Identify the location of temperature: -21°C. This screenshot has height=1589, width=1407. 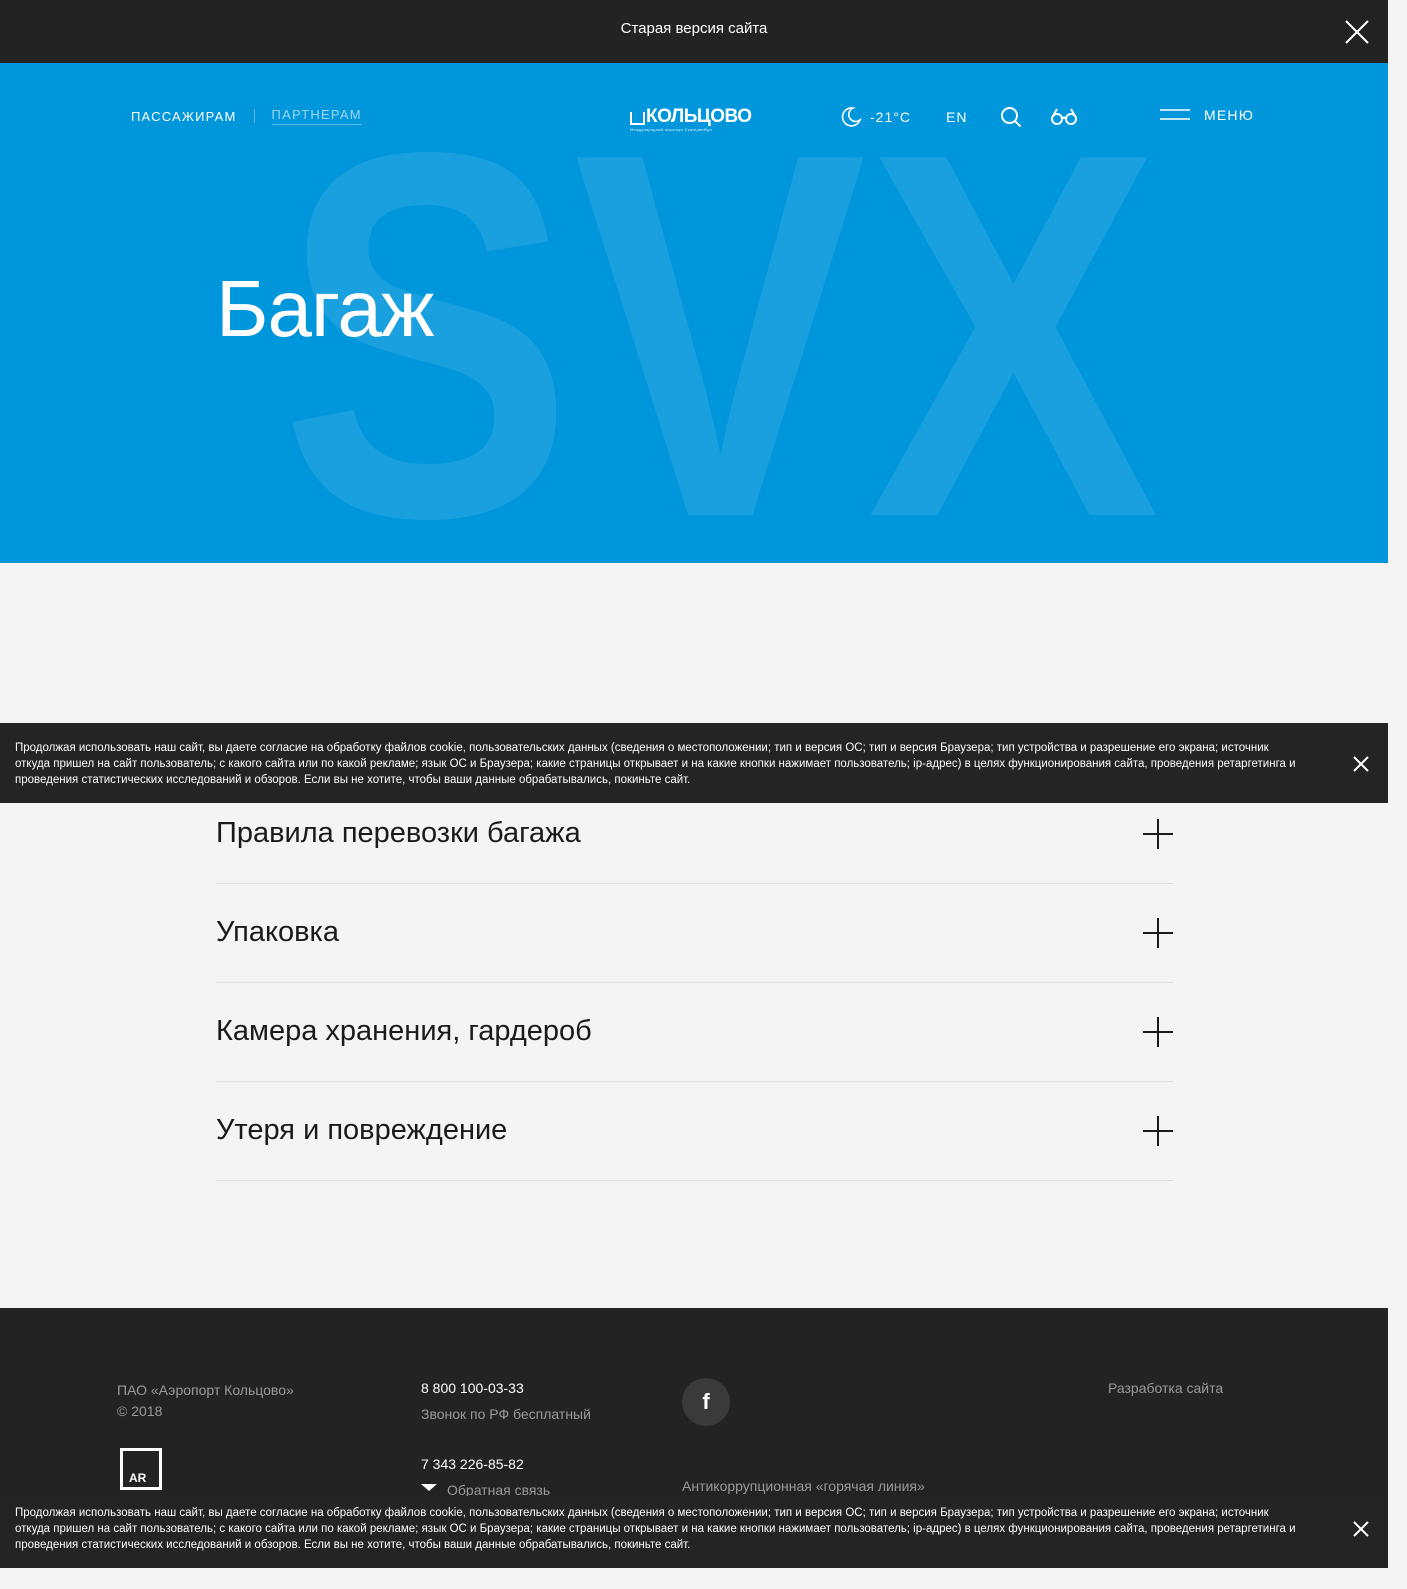
(890, 117).